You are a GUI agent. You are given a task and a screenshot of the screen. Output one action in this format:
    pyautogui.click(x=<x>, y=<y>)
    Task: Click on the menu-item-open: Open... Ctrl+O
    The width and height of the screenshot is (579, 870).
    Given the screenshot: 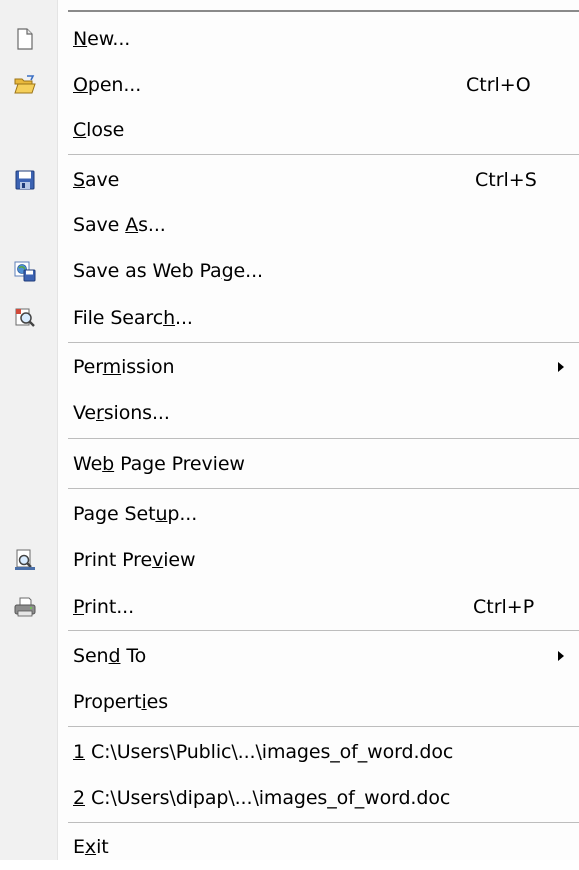 What is the action you would take?
    pyautogui.click(x=289, y=85)
    